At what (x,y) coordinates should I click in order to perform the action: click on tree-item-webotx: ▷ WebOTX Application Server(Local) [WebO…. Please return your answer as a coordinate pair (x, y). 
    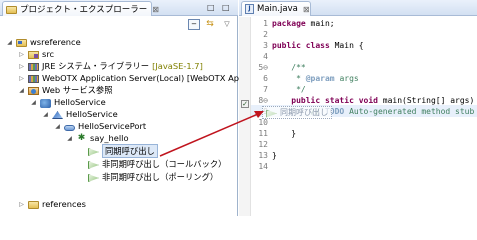
    Looking at the image, I should click on (131, 78).